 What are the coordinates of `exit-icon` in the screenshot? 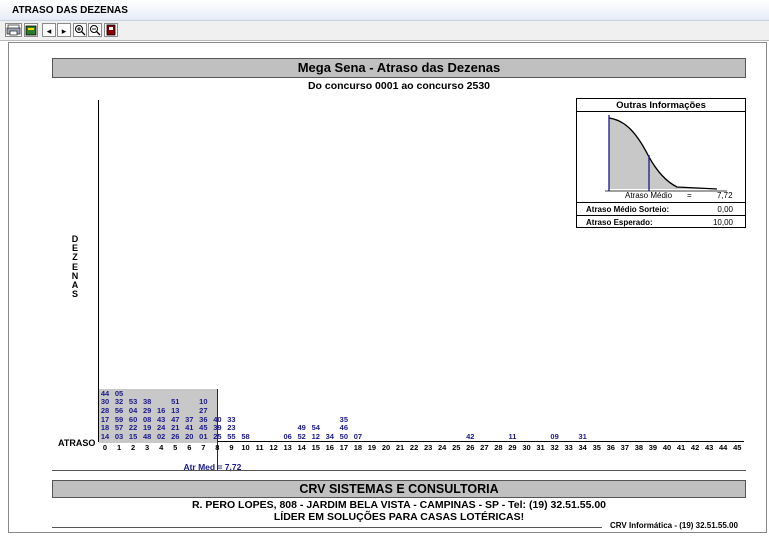 It's located at (111, 30).